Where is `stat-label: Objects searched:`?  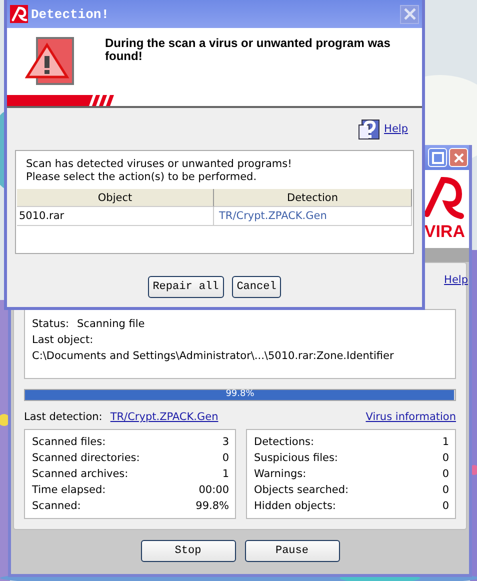
stat-label: Objects searched: is located at coordinates (301, 490).